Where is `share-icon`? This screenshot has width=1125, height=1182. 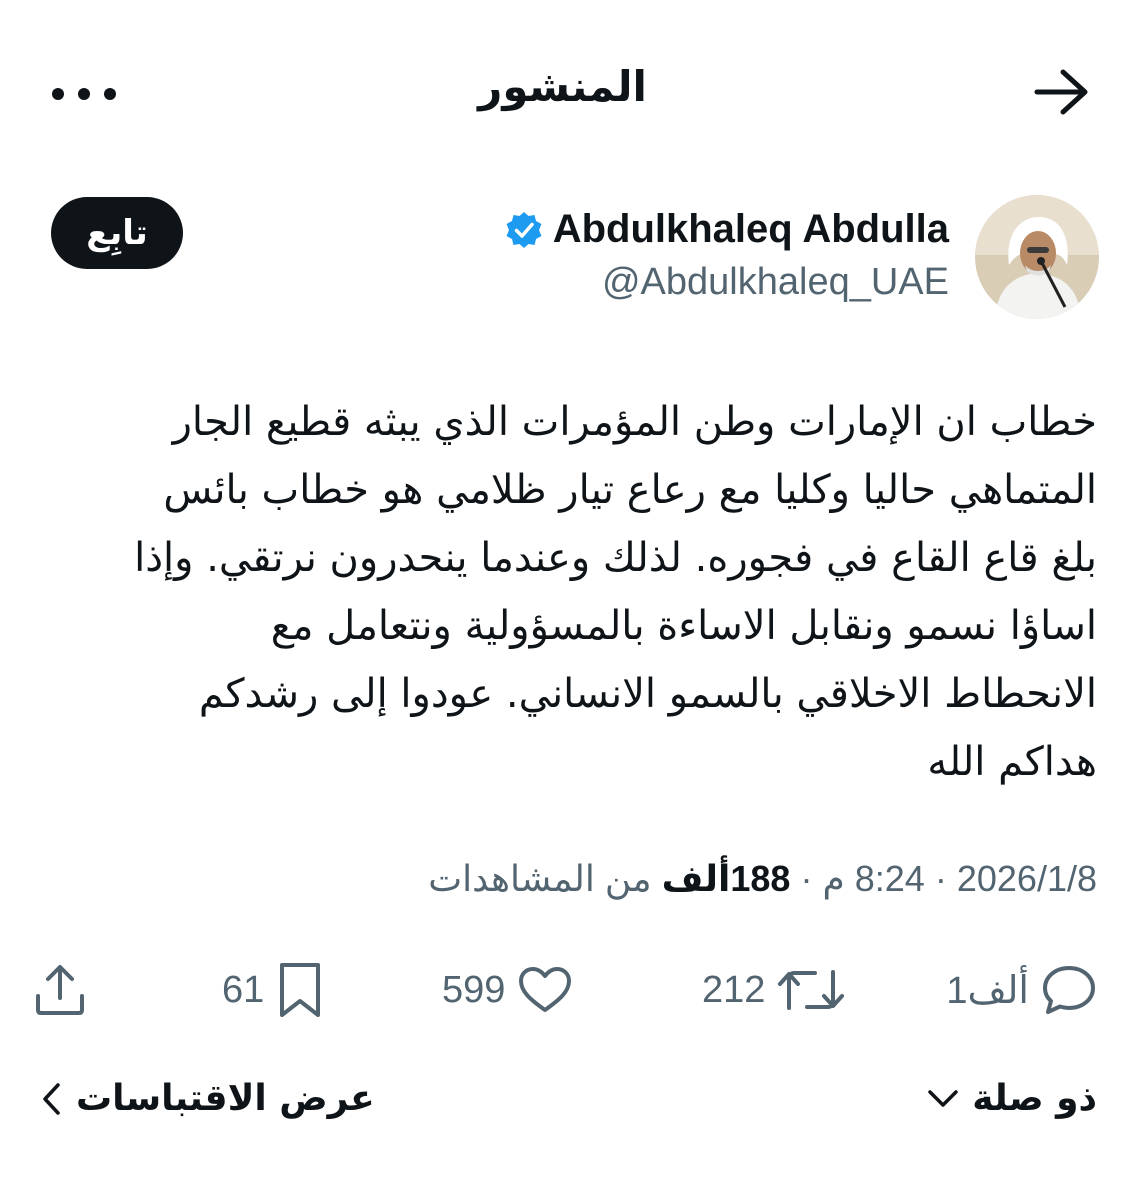
share-icon is located at coordinates (60, 990).